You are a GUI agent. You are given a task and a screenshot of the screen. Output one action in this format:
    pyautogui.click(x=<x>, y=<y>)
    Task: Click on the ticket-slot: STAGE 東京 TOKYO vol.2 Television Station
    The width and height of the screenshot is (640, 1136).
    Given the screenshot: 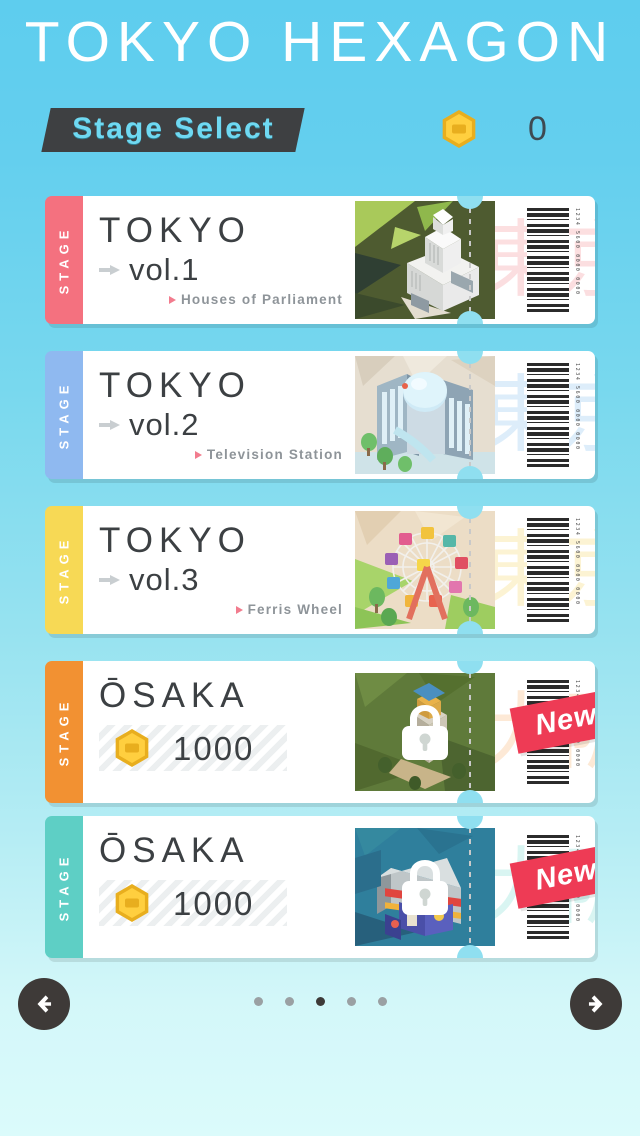 What is the action you would take?
    pyautogui.click(x=320, y=428)
    